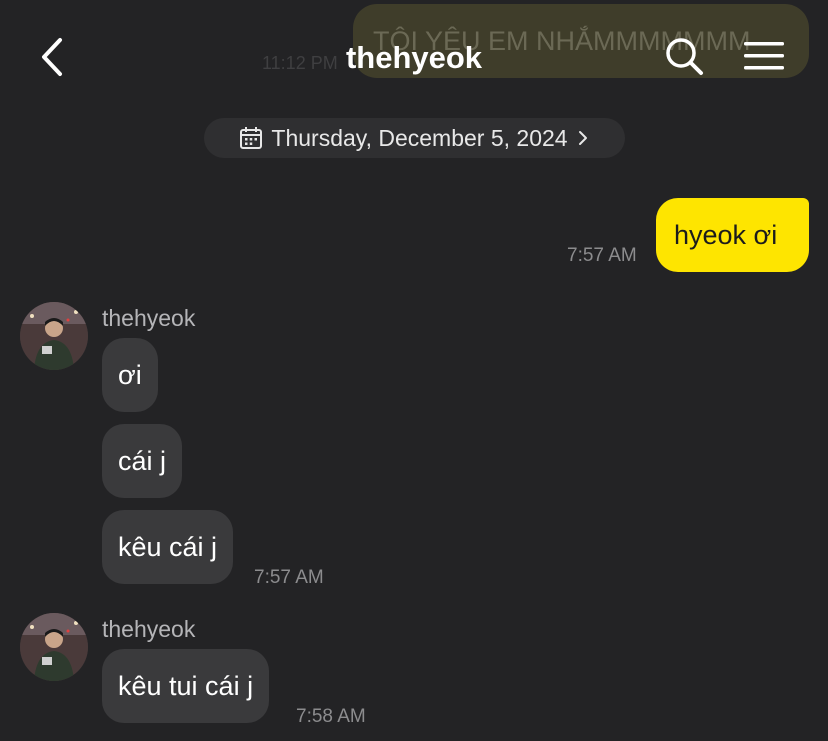 Image resolution: width=828 pixels, height=741 pixels. What do you see at coordinates (582, 138) in the screenshot?
I see `chevron-right-icon` at bounding box center [582, 138].